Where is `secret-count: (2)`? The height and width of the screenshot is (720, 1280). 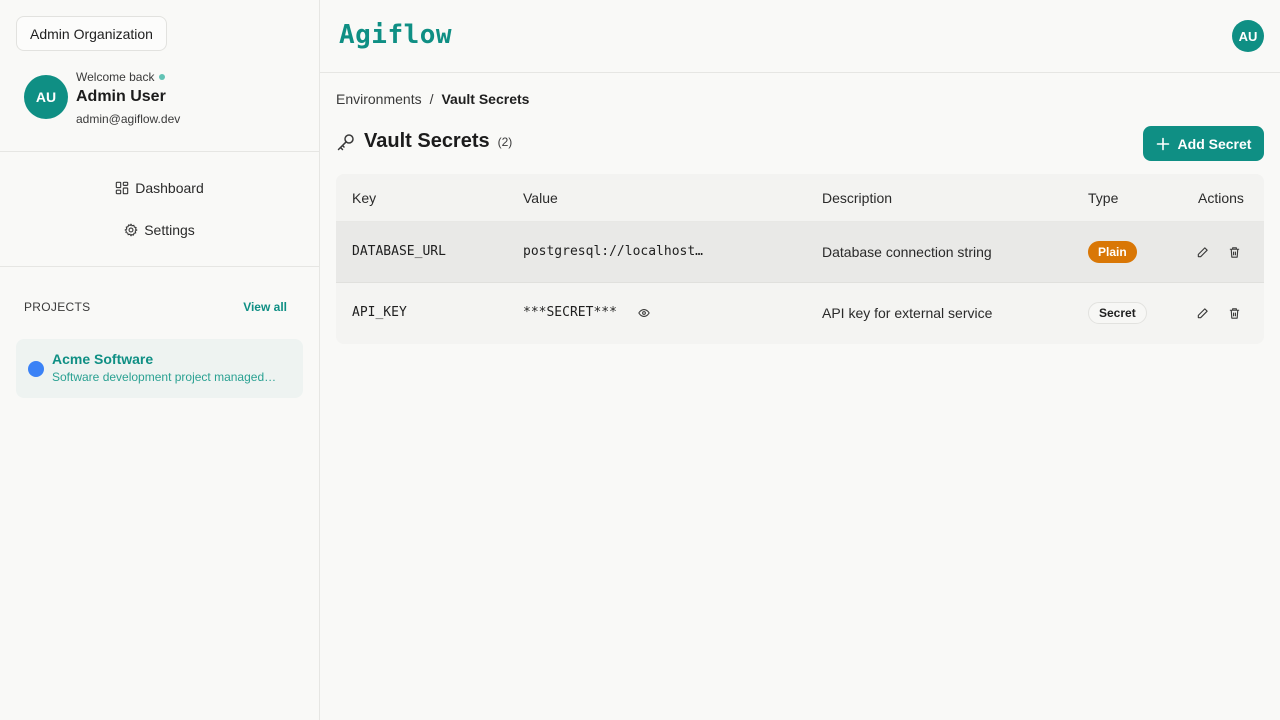 secret-count: (2) is located at coordinates (505, 141).